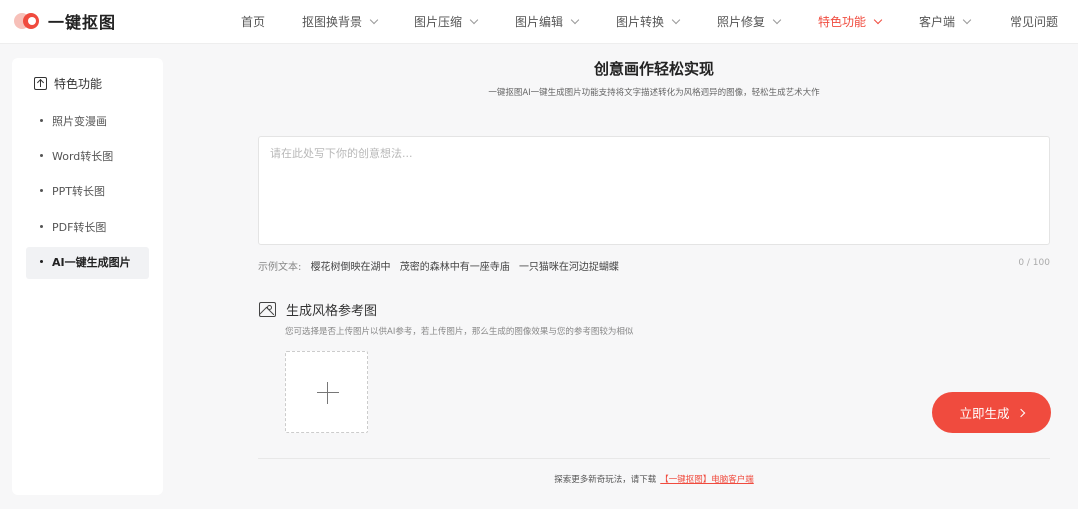 The width and height of the screenshot is (1078, 509). I want to click on upload-reference-image, so click(326, 392).